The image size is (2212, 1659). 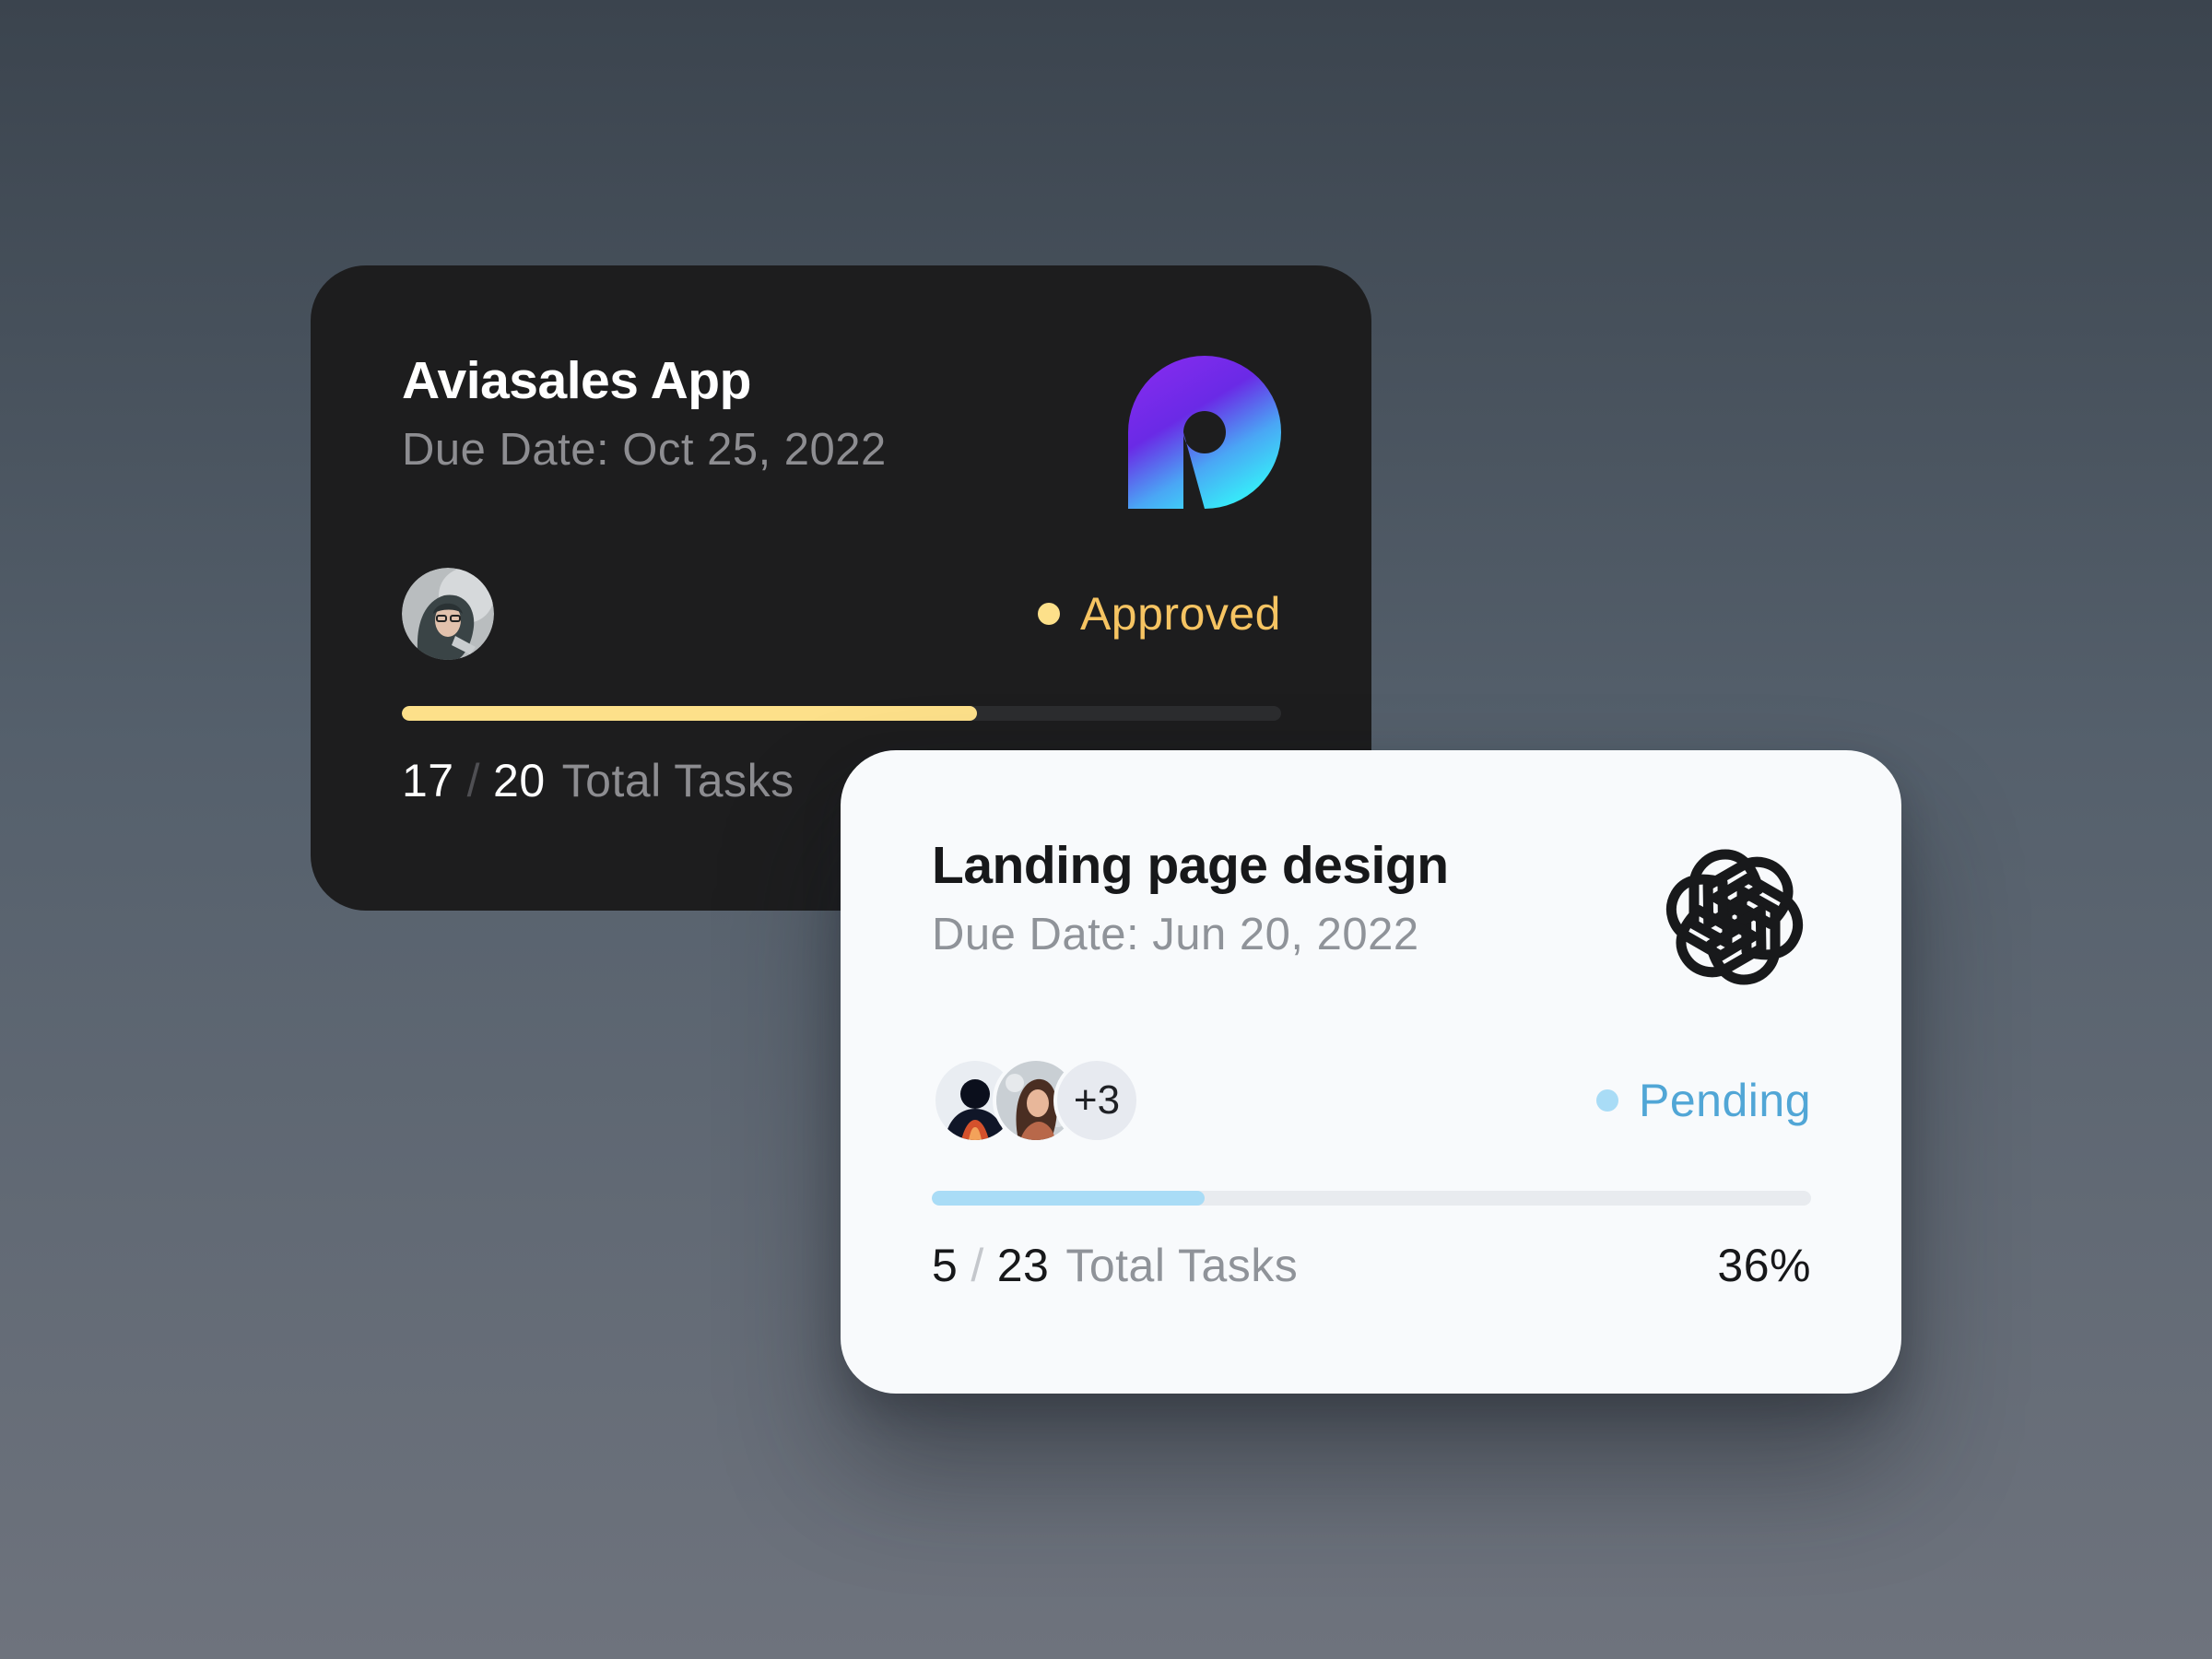 I want to click on members-status-row: +3 Pending, so click(x=1371, y=1100).